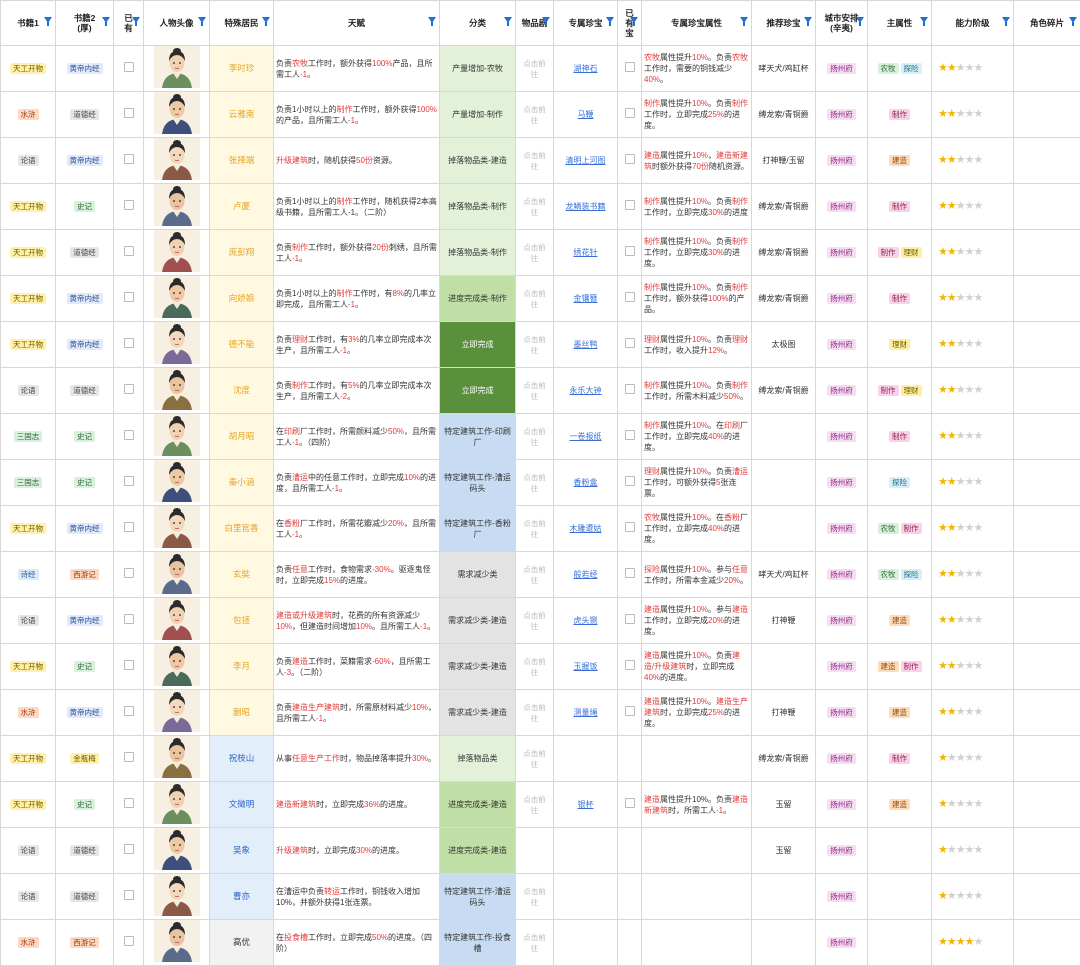 This screenshot has width=1080, height=966. What do you see at coordinates (630, 23) in the screenshot?
I see `col-owned-treasure: 已有宝` at bounding box center [630, 23].